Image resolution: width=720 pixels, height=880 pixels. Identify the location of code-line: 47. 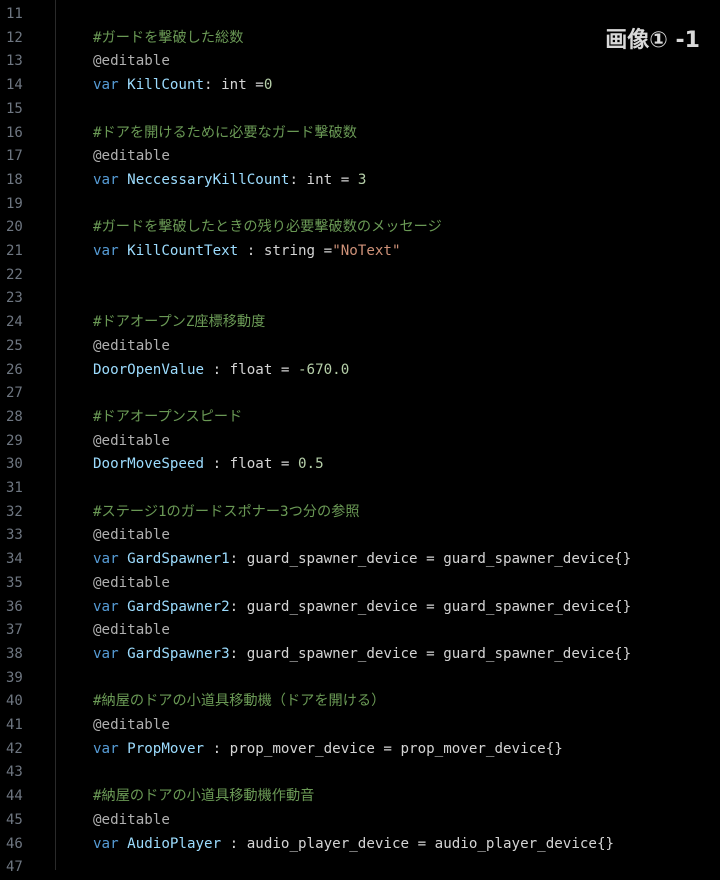
(360, 868).